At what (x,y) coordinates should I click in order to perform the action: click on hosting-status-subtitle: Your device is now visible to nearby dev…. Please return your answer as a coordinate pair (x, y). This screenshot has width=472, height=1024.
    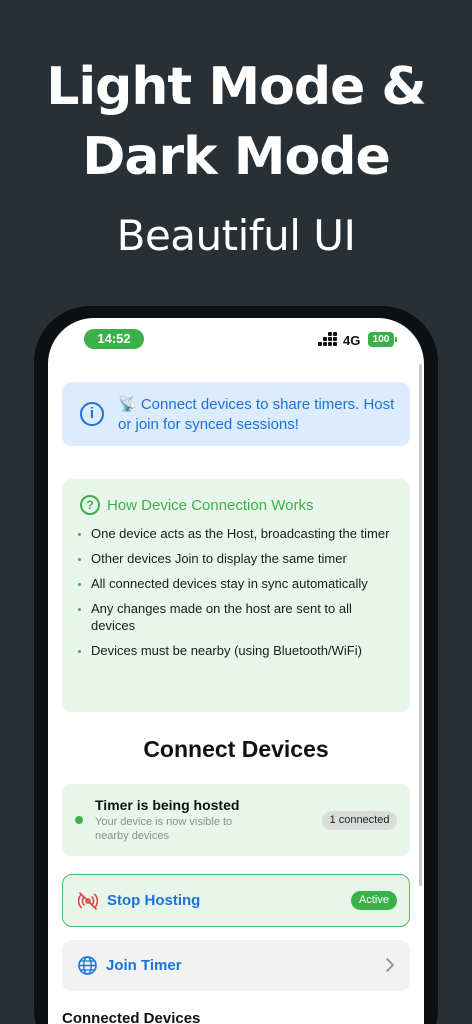
    Looking at the image, I should click on (164, 829).